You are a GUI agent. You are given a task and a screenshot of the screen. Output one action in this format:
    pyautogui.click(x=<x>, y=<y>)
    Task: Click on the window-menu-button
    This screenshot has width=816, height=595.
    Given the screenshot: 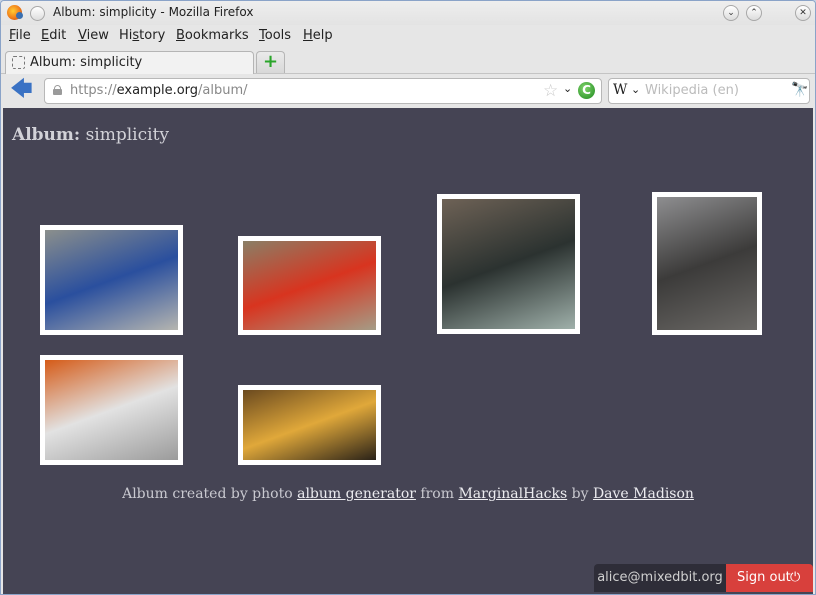 What is the action you would take?
    pyautogui.click(x=37, y=13)
    